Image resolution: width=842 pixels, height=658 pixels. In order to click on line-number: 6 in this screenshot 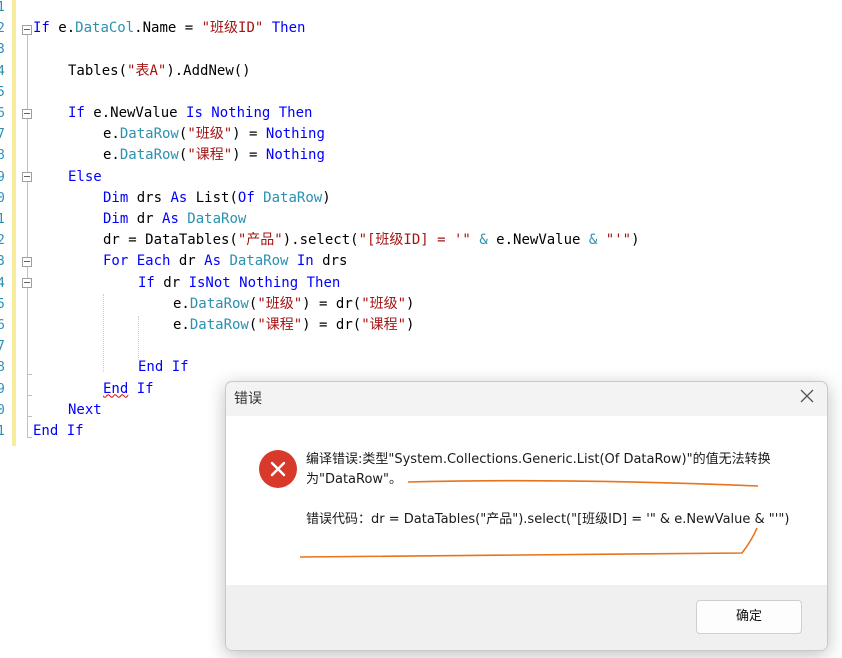, I will do `click(2, 325)`.